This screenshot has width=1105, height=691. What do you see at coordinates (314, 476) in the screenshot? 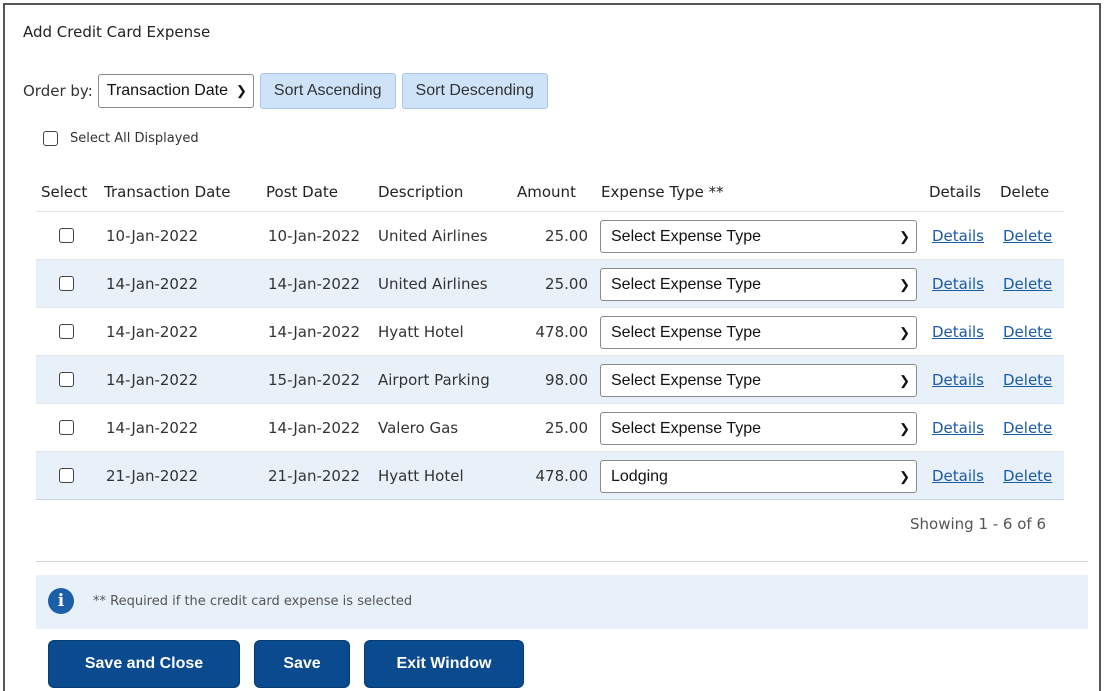
I see `post-date: 21-Jan-2022` at bounding box center [314, 476].